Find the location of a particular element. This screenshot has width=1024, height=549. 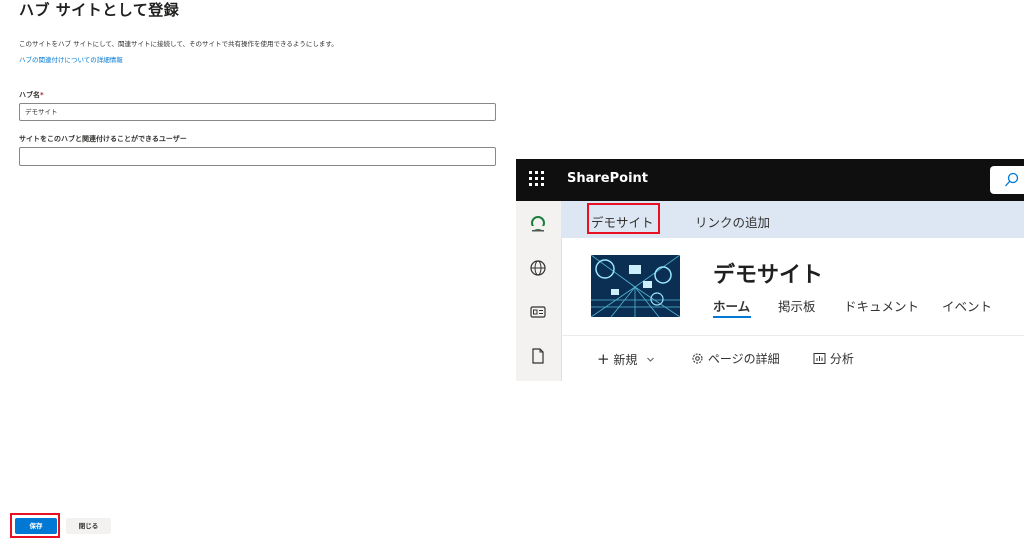

site-nav-documents: ドキュメント is located at coordinates (881, 305).